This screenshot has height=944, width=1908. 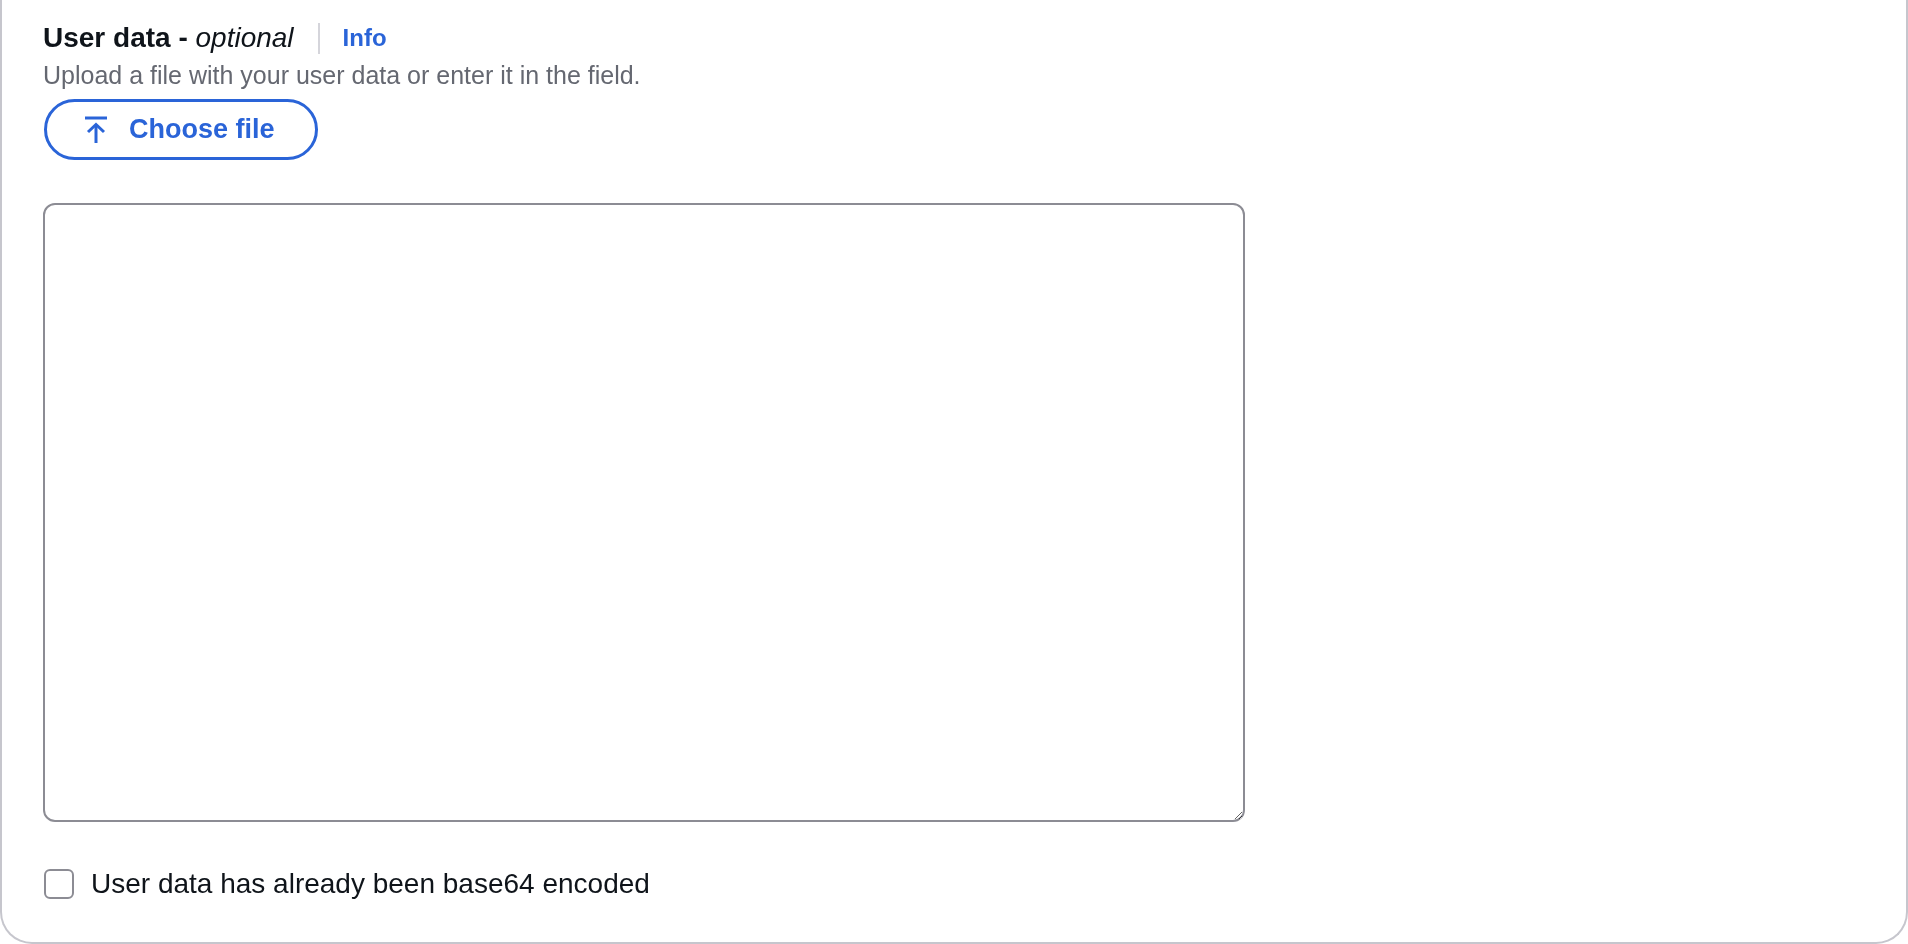 What do you see at coordinates (370, 884) in the screenshot?
I see `checkbox-label: User data has already been base64 encoded` at bounding box center [370, 884].